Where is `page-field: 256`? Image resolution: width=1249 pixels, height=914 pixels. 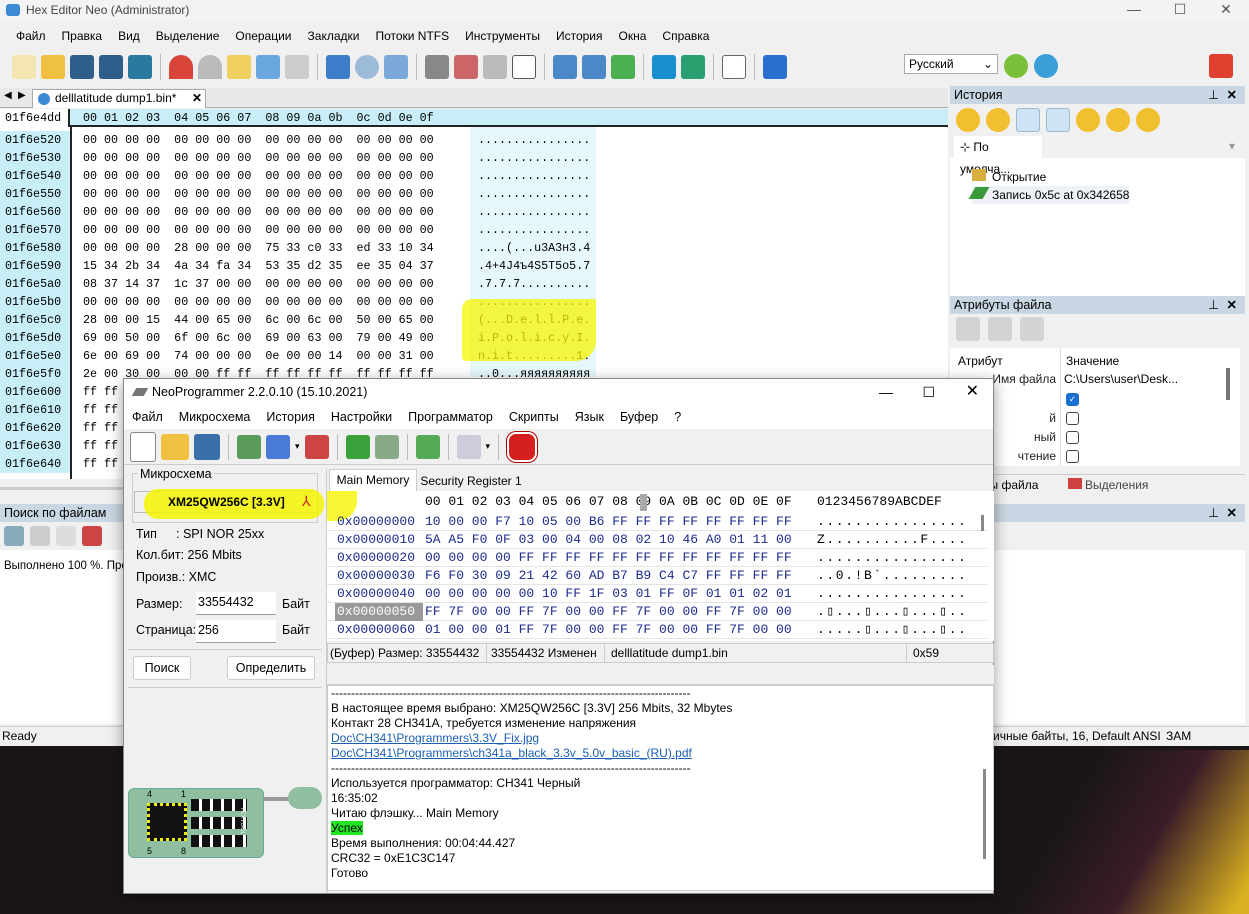
page-field: 256 is located at coordinates (236, 631).